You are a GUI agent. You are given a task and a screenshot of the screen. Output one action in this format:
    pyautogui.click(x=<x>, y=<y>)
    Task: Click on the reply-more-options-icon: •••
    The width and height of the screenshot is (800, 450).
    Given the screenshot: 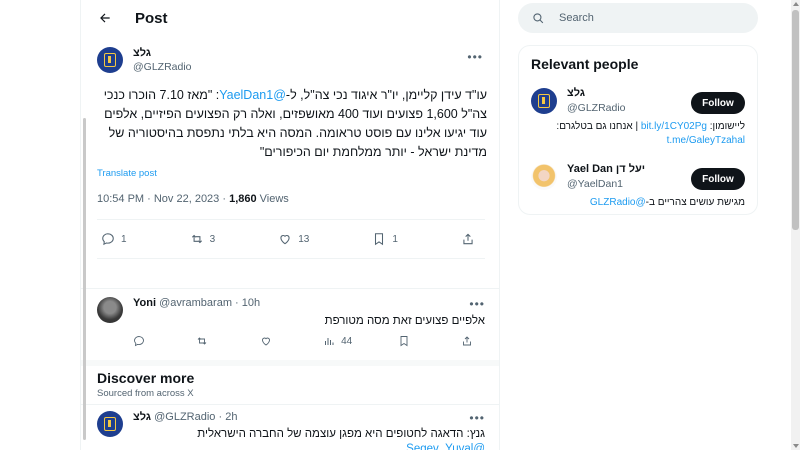 What is the action you would take?
    pyautogui.click(x=477, y=304)
    